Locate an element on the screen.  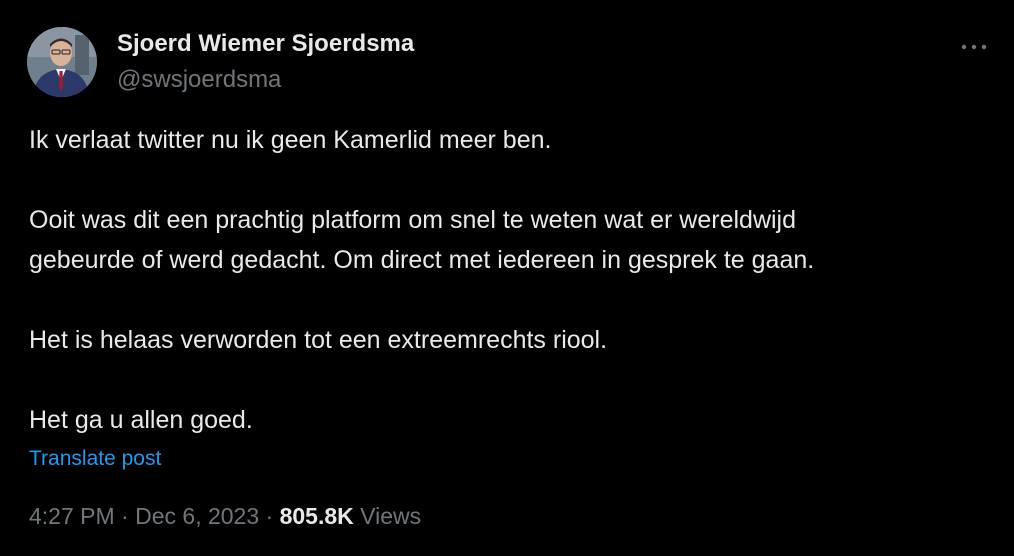
author-name: Sjoerd Wiemer Sjoerdsma is located at coordinates (265, 44).